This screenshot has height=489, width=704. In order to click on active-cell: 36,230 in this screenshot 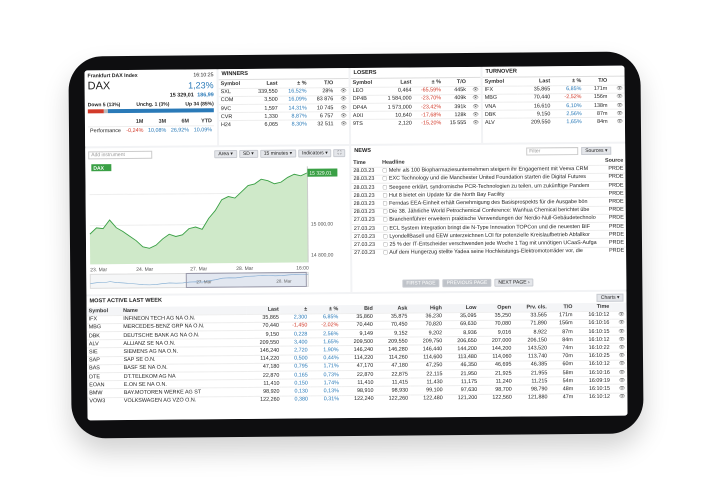, I will do `click(427, 316)`.